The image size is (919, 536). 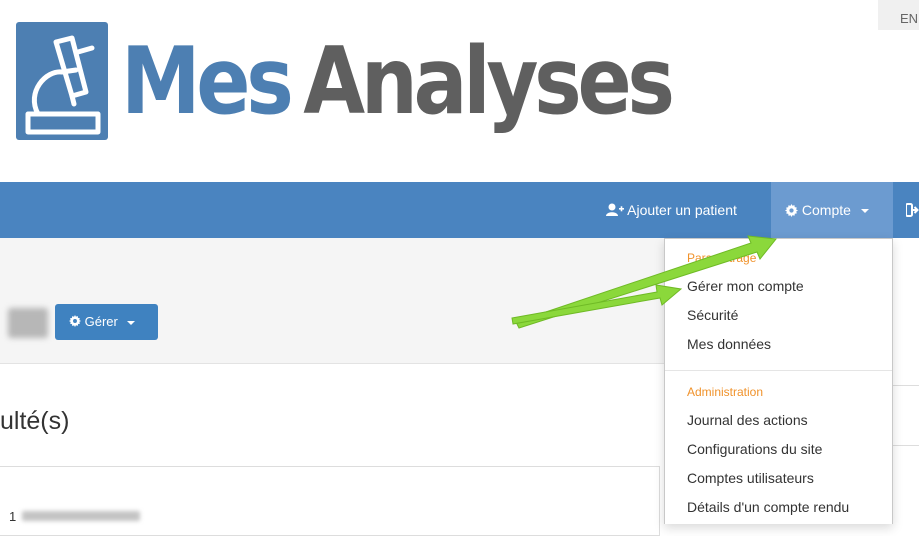 What do you see at coordinates (616, 210) in the screenshot?
I see `user-plus-icon` at bounding box center [616, 210].